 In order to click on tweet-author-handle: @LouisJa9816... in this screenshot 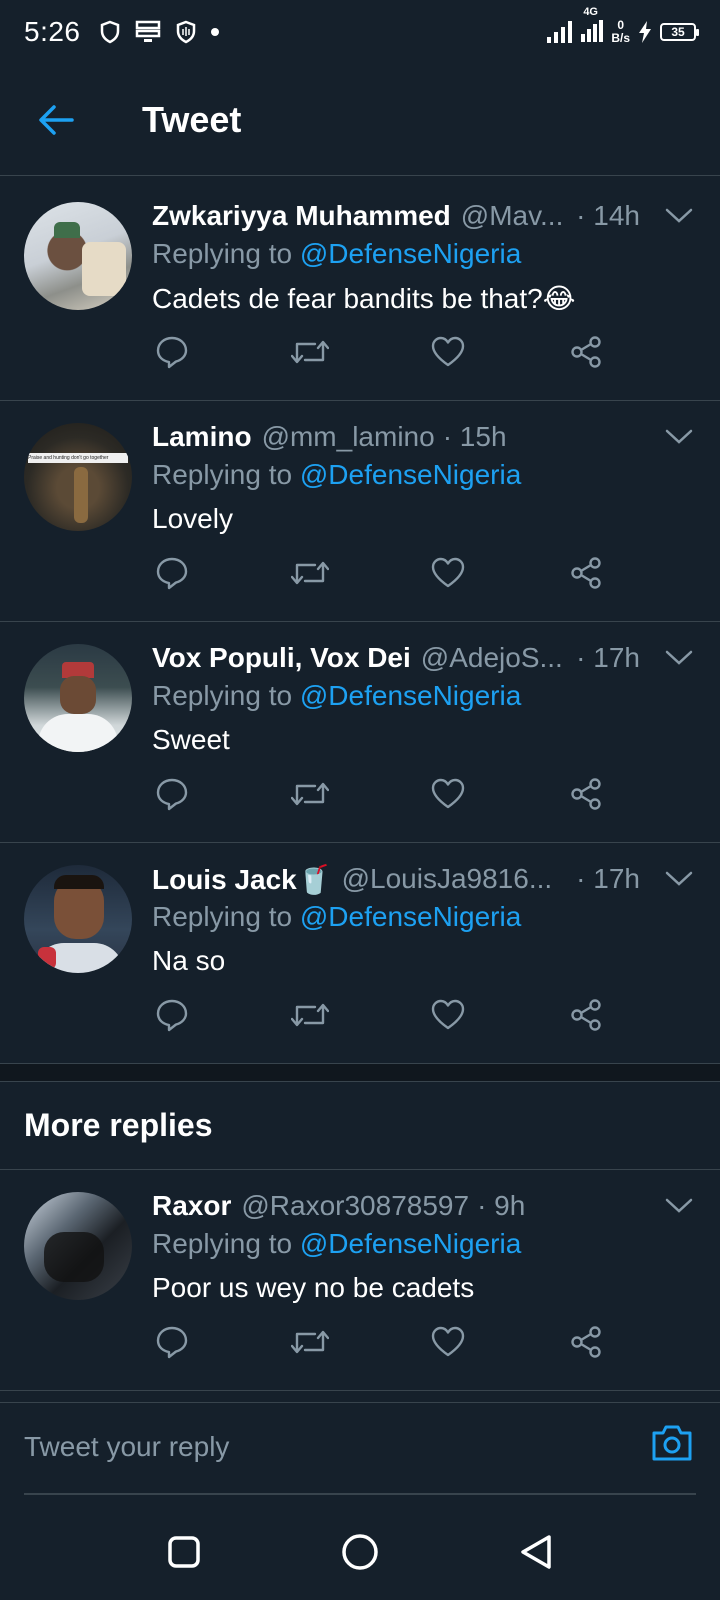, I will do `click(447, 879)`.